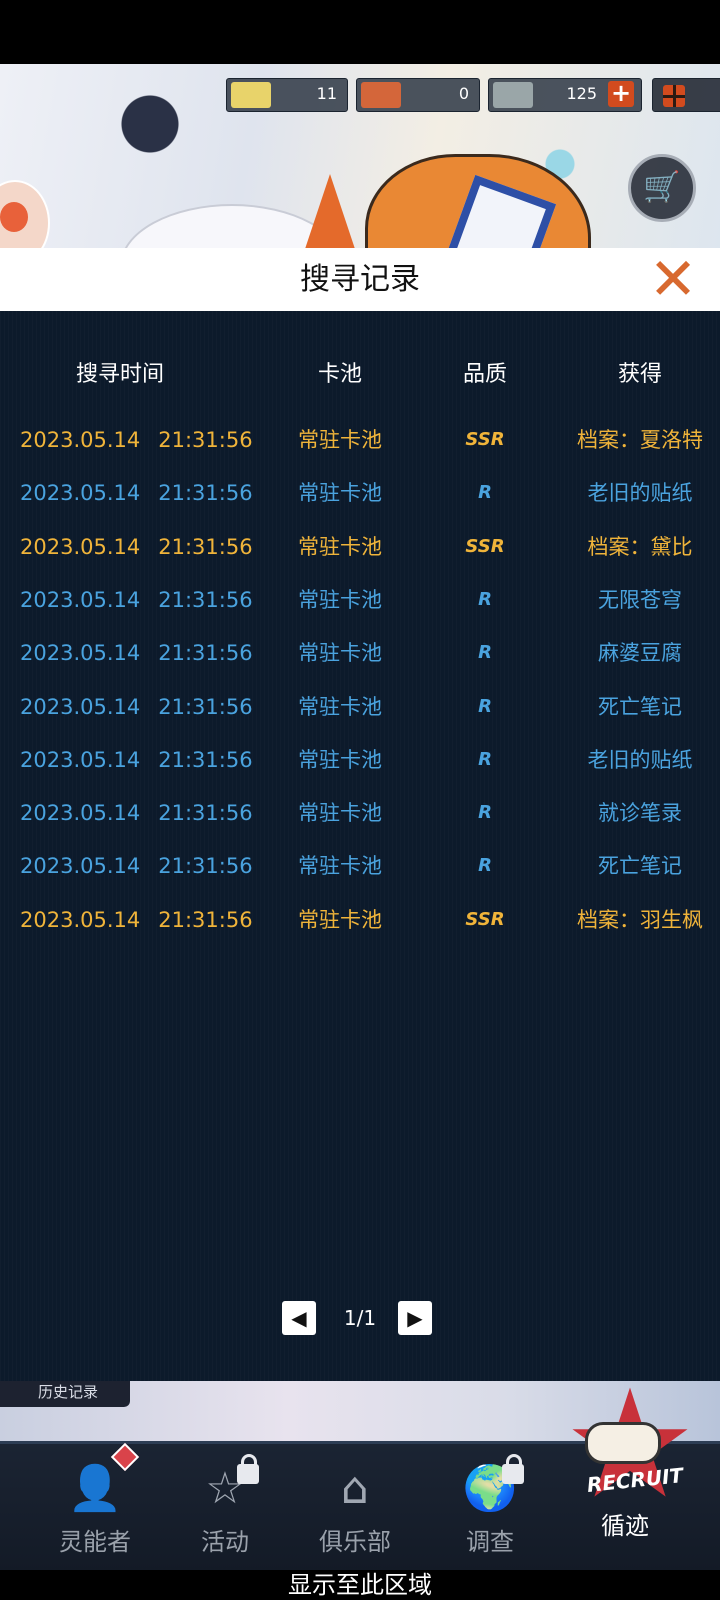 The width and height of the screenshot is (720, 1600). What do you see at coordinates (225, 1542) in the screenshot?
I see `nav-label: 活动` at bounding box center [225, 1542].